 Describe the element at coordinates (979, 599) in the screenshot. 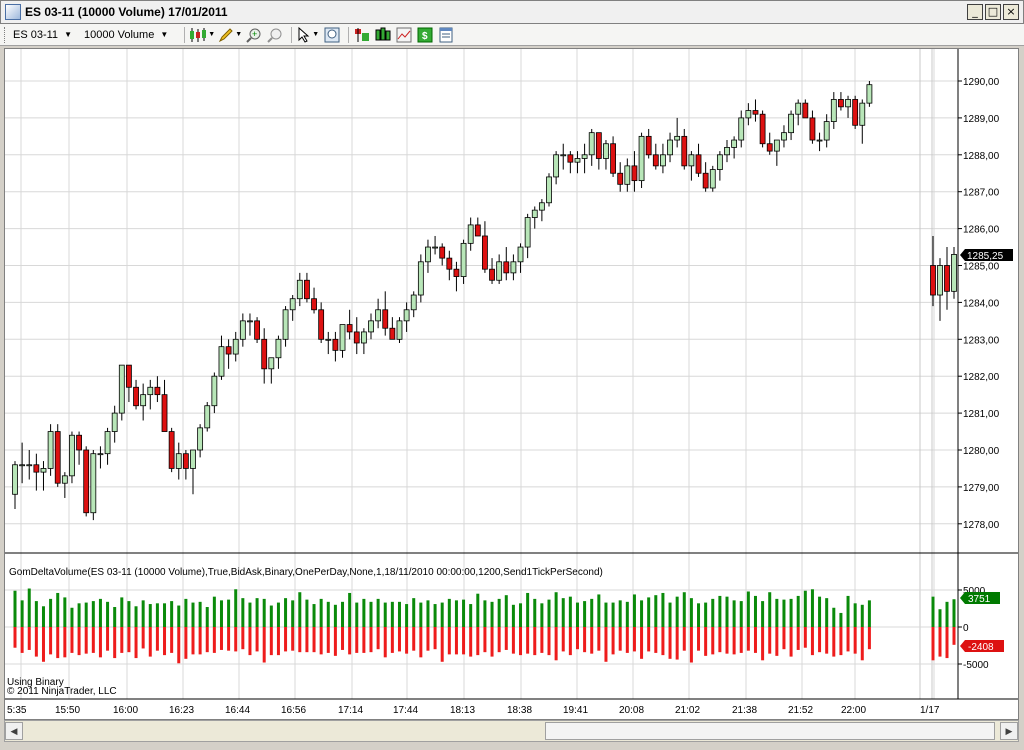

I see `delta-positive-value: 3751` at that location.